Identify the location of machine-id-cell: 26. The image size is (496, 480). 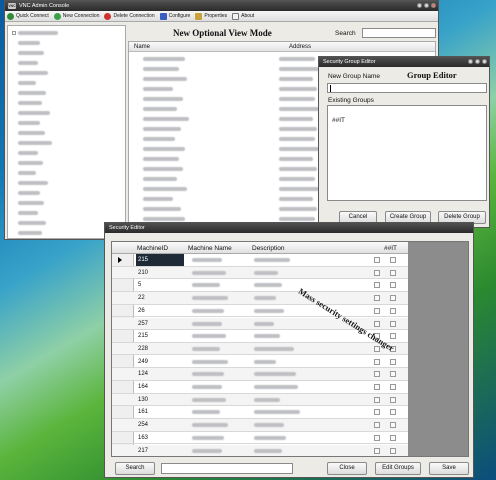
(160, 311).